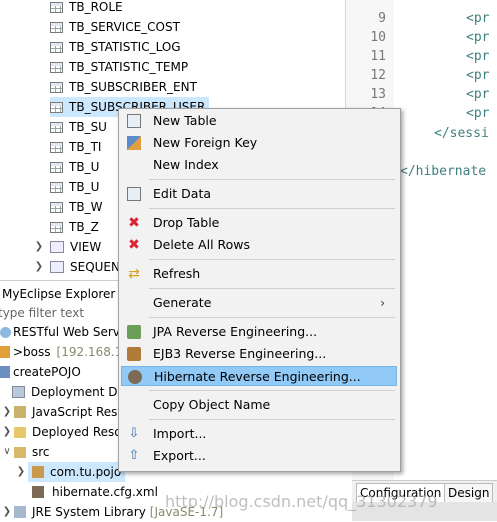  I want to click on menu-item-new-foreign-key: New Foreign Key, so click(259, 143).